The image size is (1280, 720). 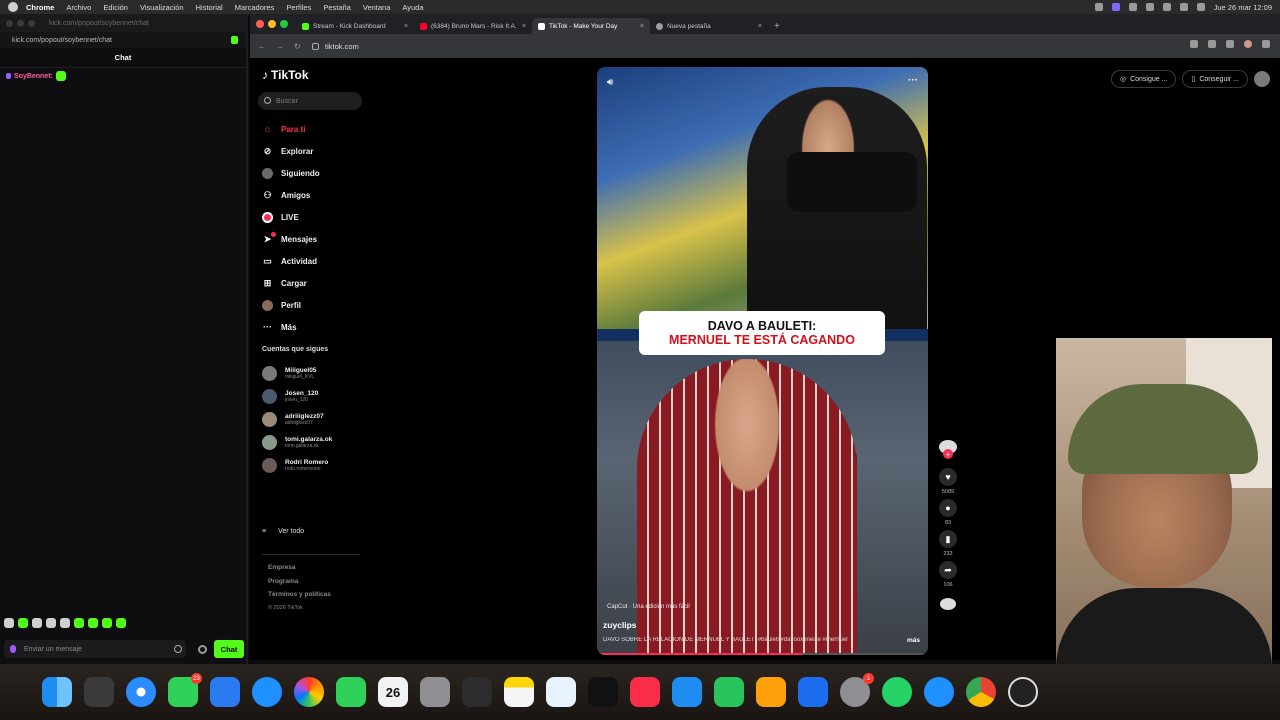 What do you see at coordinates (185, 690) in the screenshot?
I see `messages-app-icon: 23` at bounding box center [185, 690].